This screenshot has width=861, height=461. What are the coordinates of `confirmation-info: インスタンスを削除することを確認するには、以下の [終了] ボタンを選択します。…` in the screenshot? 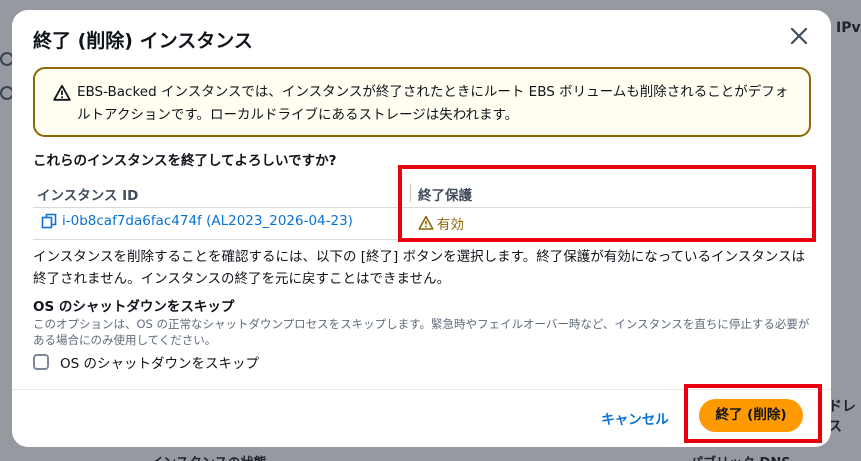 It's located at (419, 268).